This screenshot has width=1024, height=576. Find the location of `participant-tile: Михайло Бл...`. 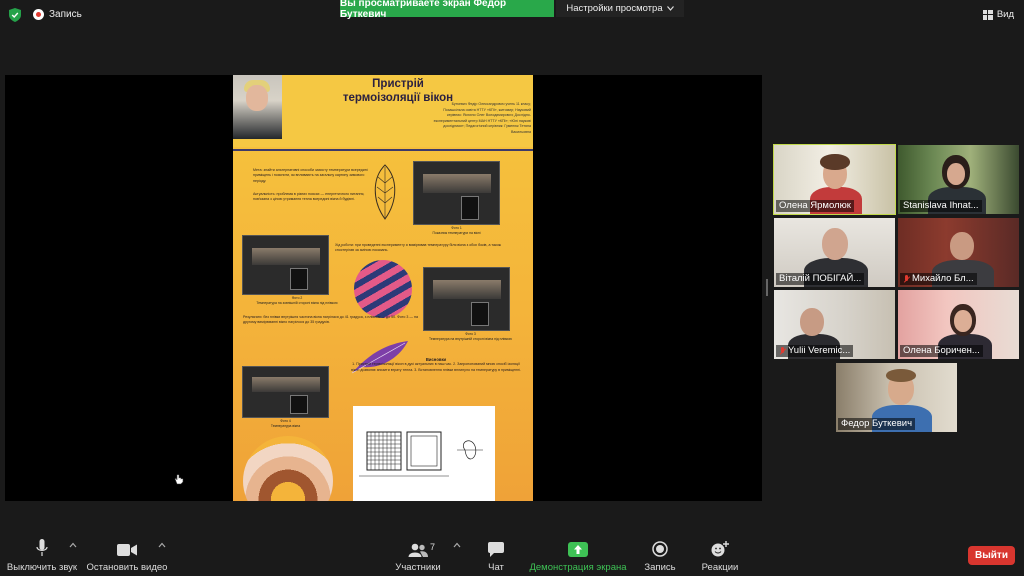

participant-tile: Михайло Бл... is located at coordinates (958, 252).